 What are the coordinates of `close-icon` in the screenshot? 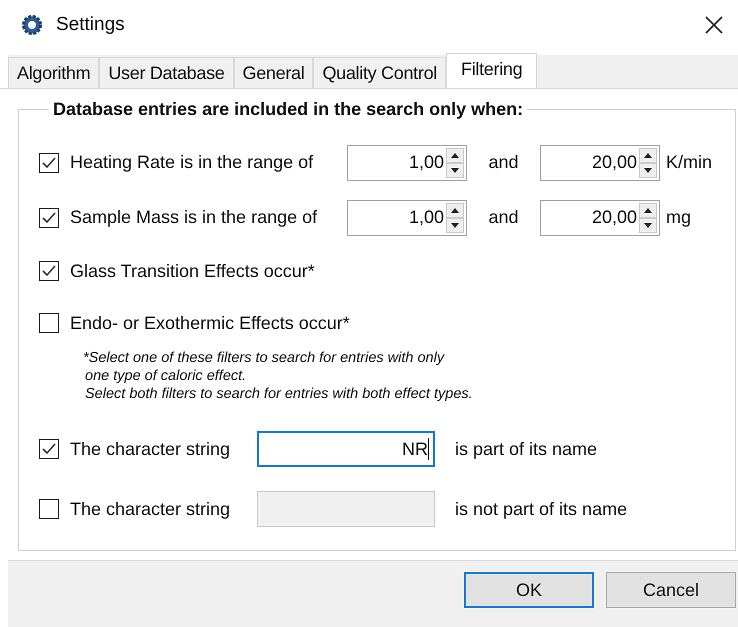 It's located at (714, 25).